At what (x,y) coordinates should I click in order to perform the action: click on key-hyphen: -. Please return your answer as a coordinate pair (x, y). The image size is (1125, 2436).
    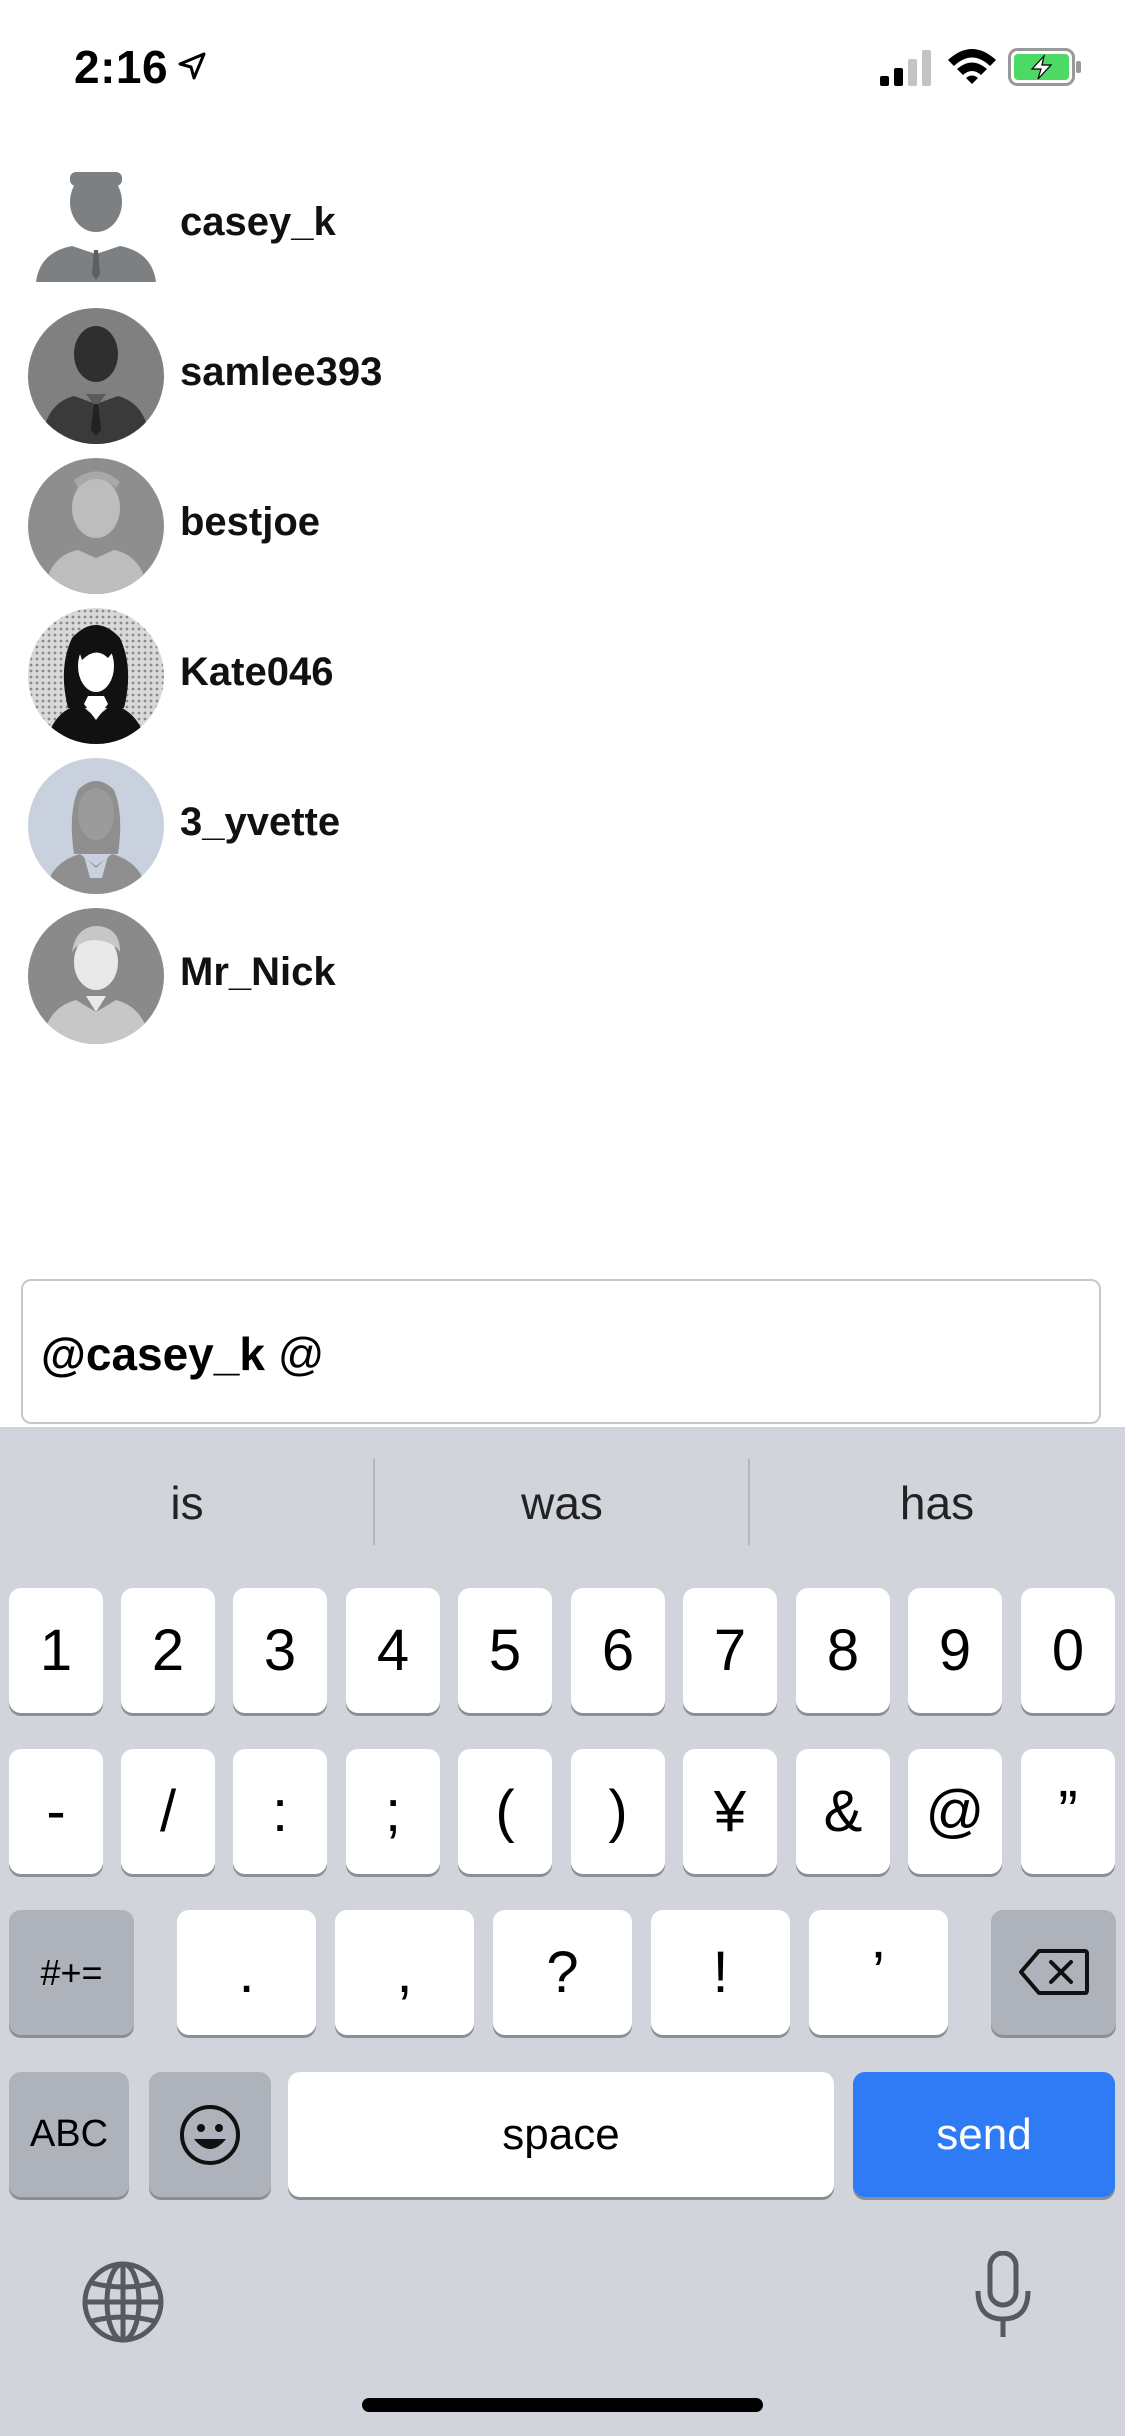
    Looking at the image, I should click on (56, 1811).